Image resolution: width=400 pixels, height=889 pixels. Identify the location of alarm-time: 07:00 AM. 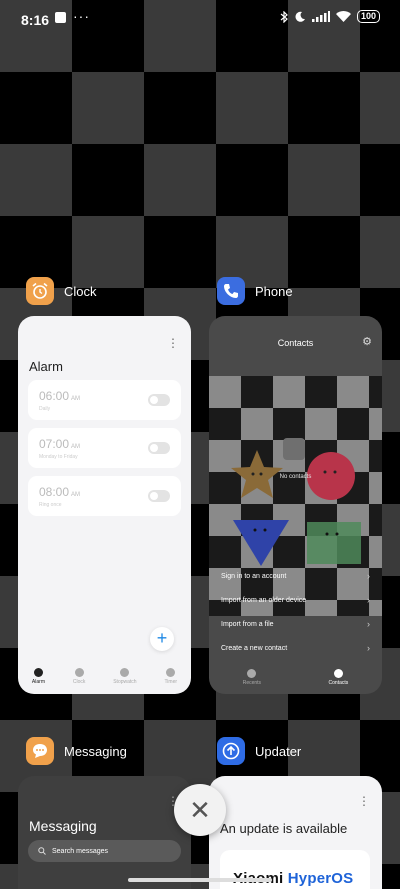
(60, 444).